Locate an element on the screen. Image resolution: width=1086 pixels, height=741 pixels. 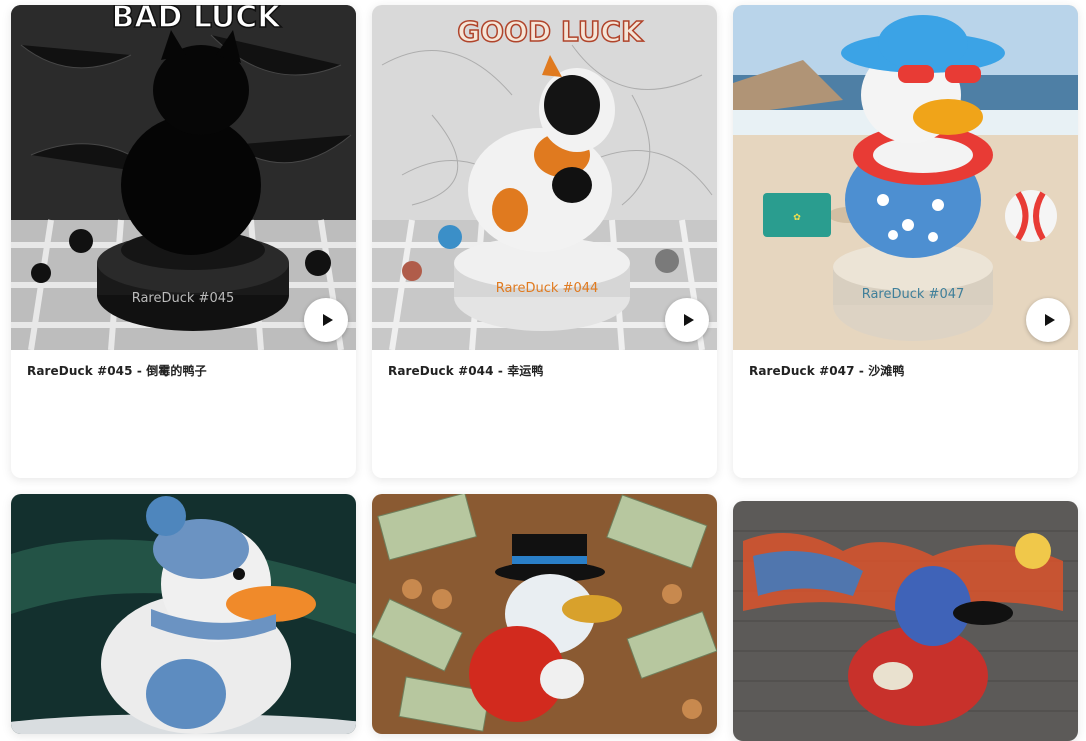
plaque-text: RareDuck #047 is located at coordinates (913, 294).